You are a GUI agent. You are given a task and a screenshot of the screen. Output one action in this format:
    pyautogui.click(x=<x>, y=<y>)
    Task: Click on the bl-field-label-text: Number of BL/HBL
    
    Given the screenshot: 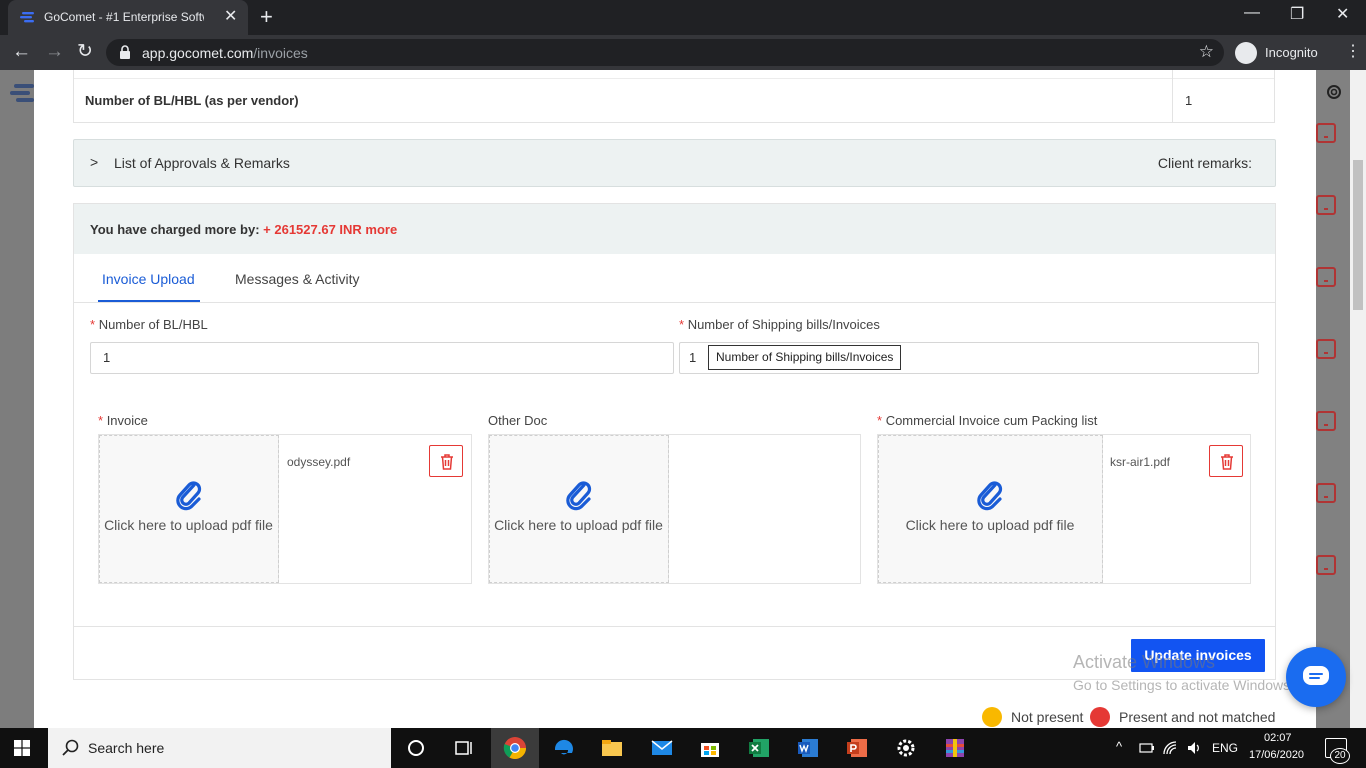 What is the action you would take?
    pyautogui.click(x=153, y=324)
    